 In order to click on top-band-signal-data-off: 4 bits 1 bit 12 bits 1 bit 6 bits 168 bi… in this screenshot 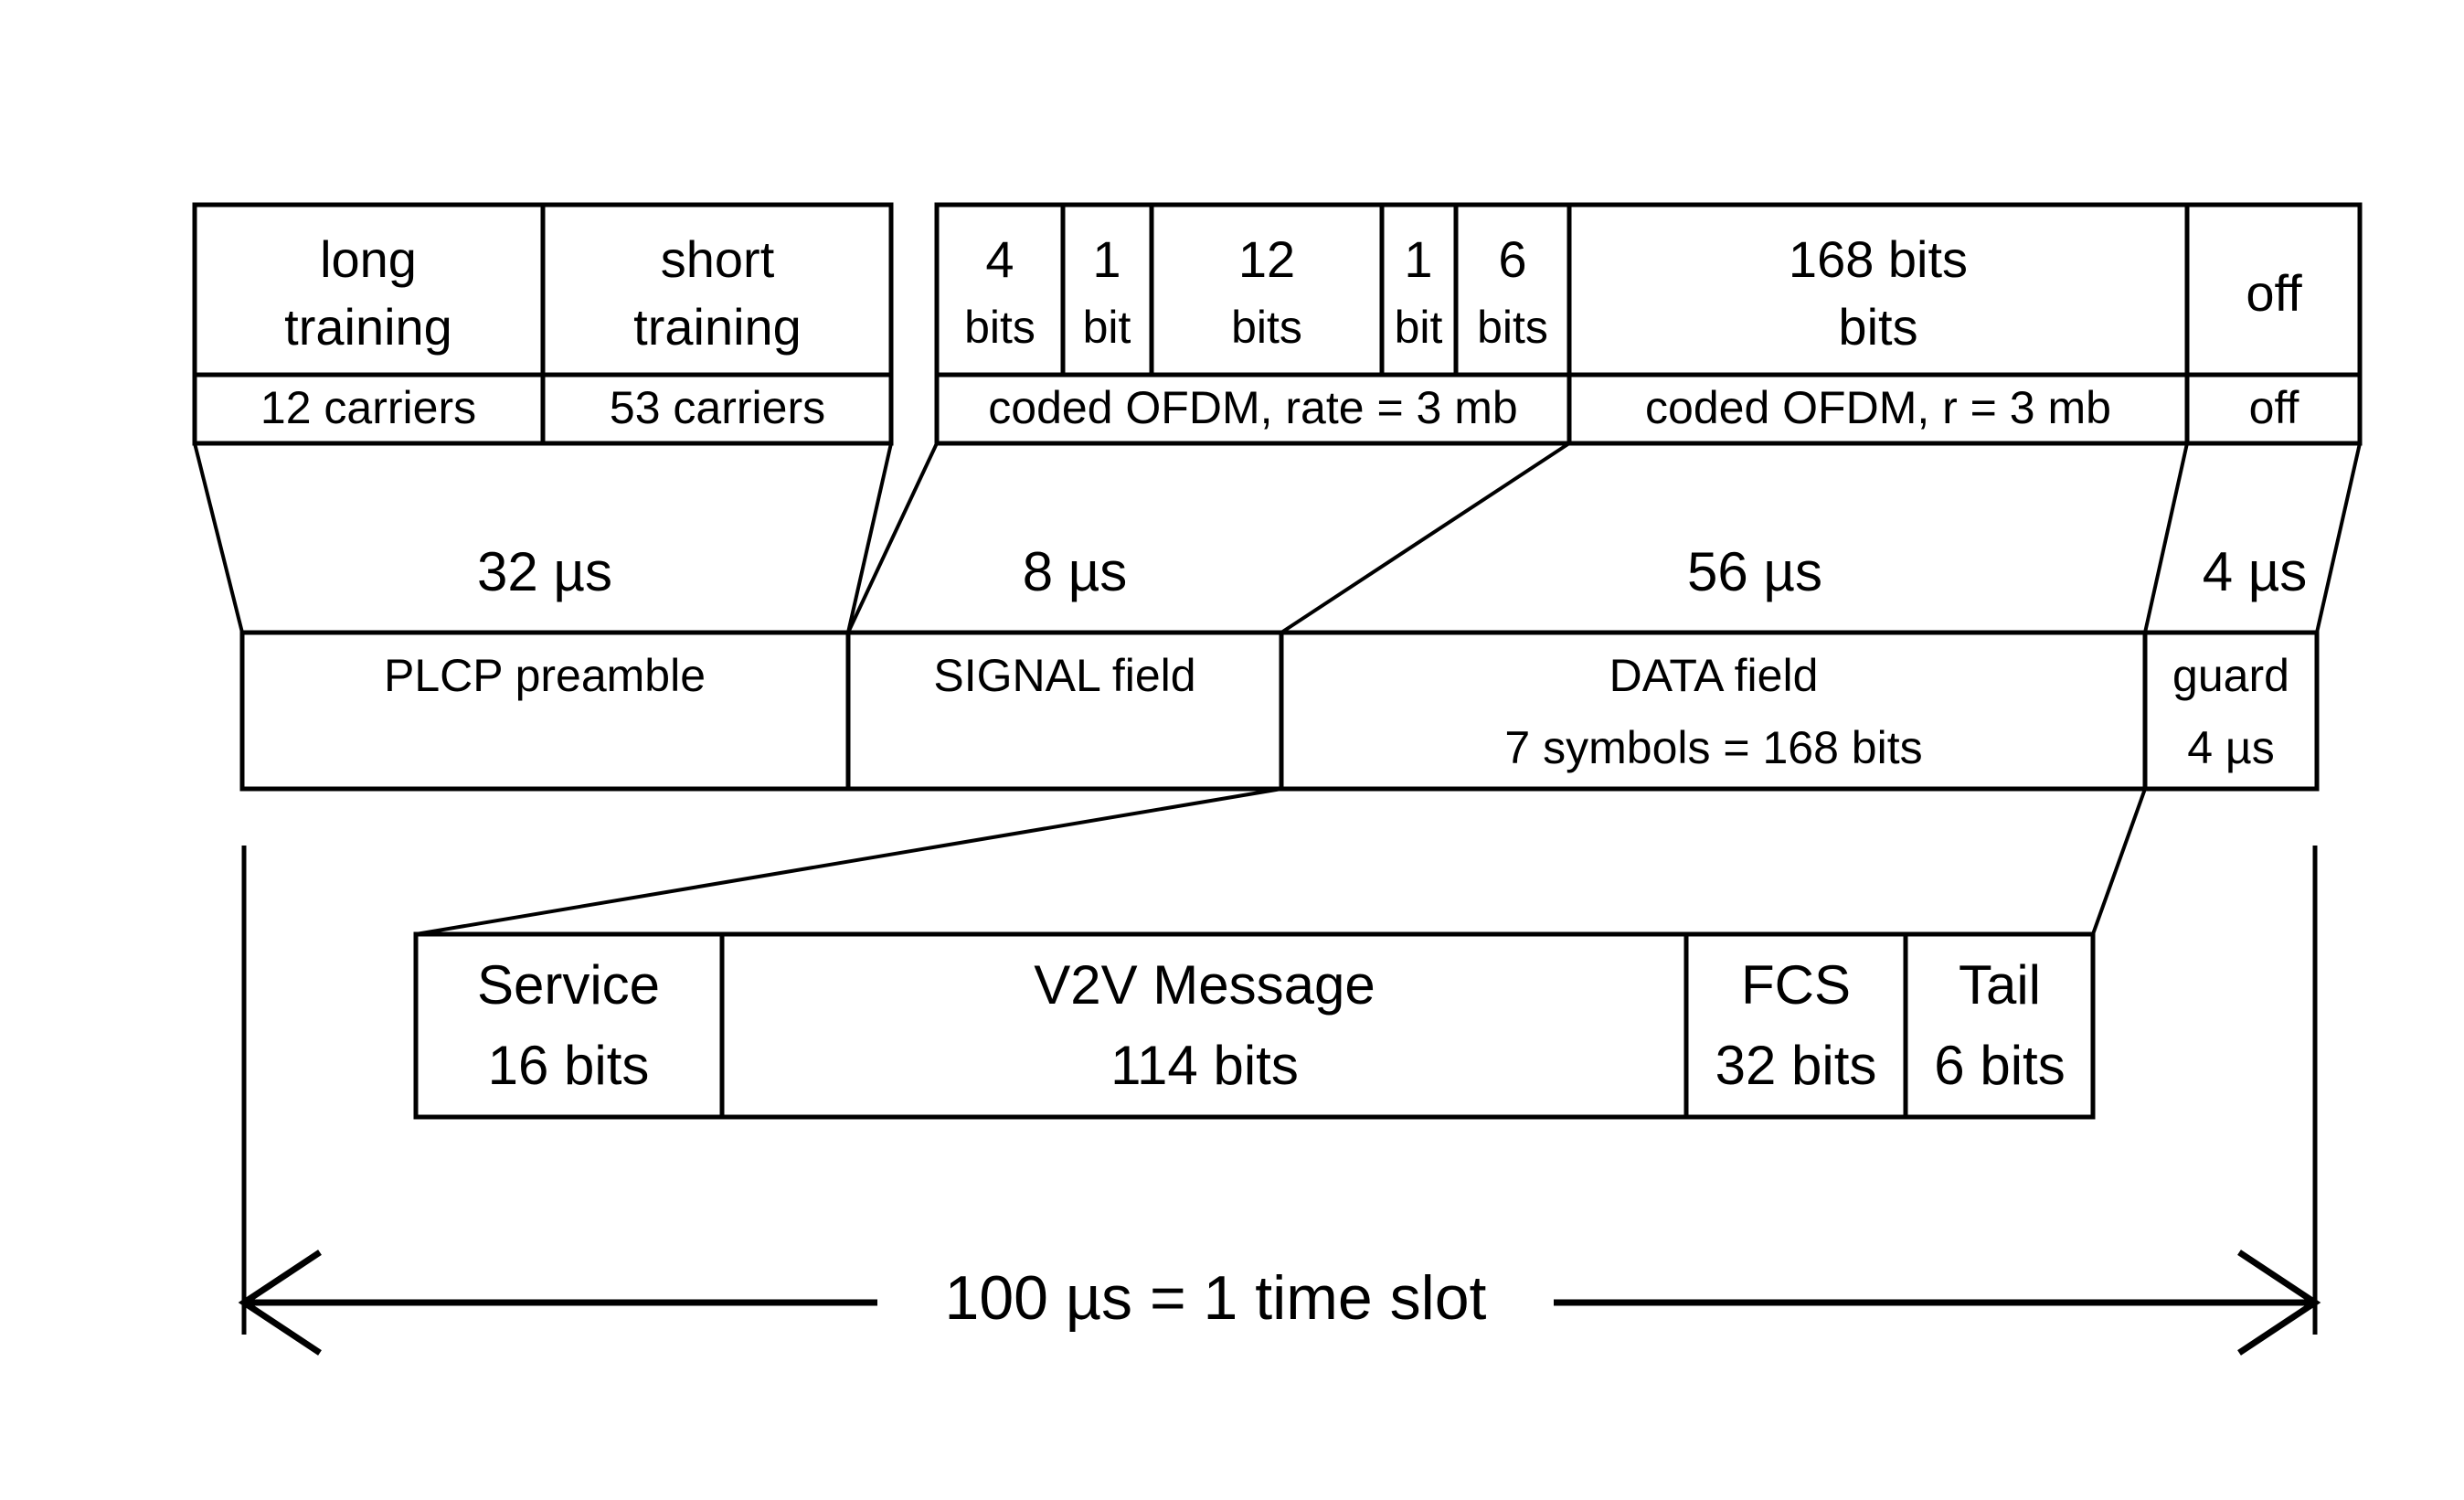, I will do `click(1648, 324)`.